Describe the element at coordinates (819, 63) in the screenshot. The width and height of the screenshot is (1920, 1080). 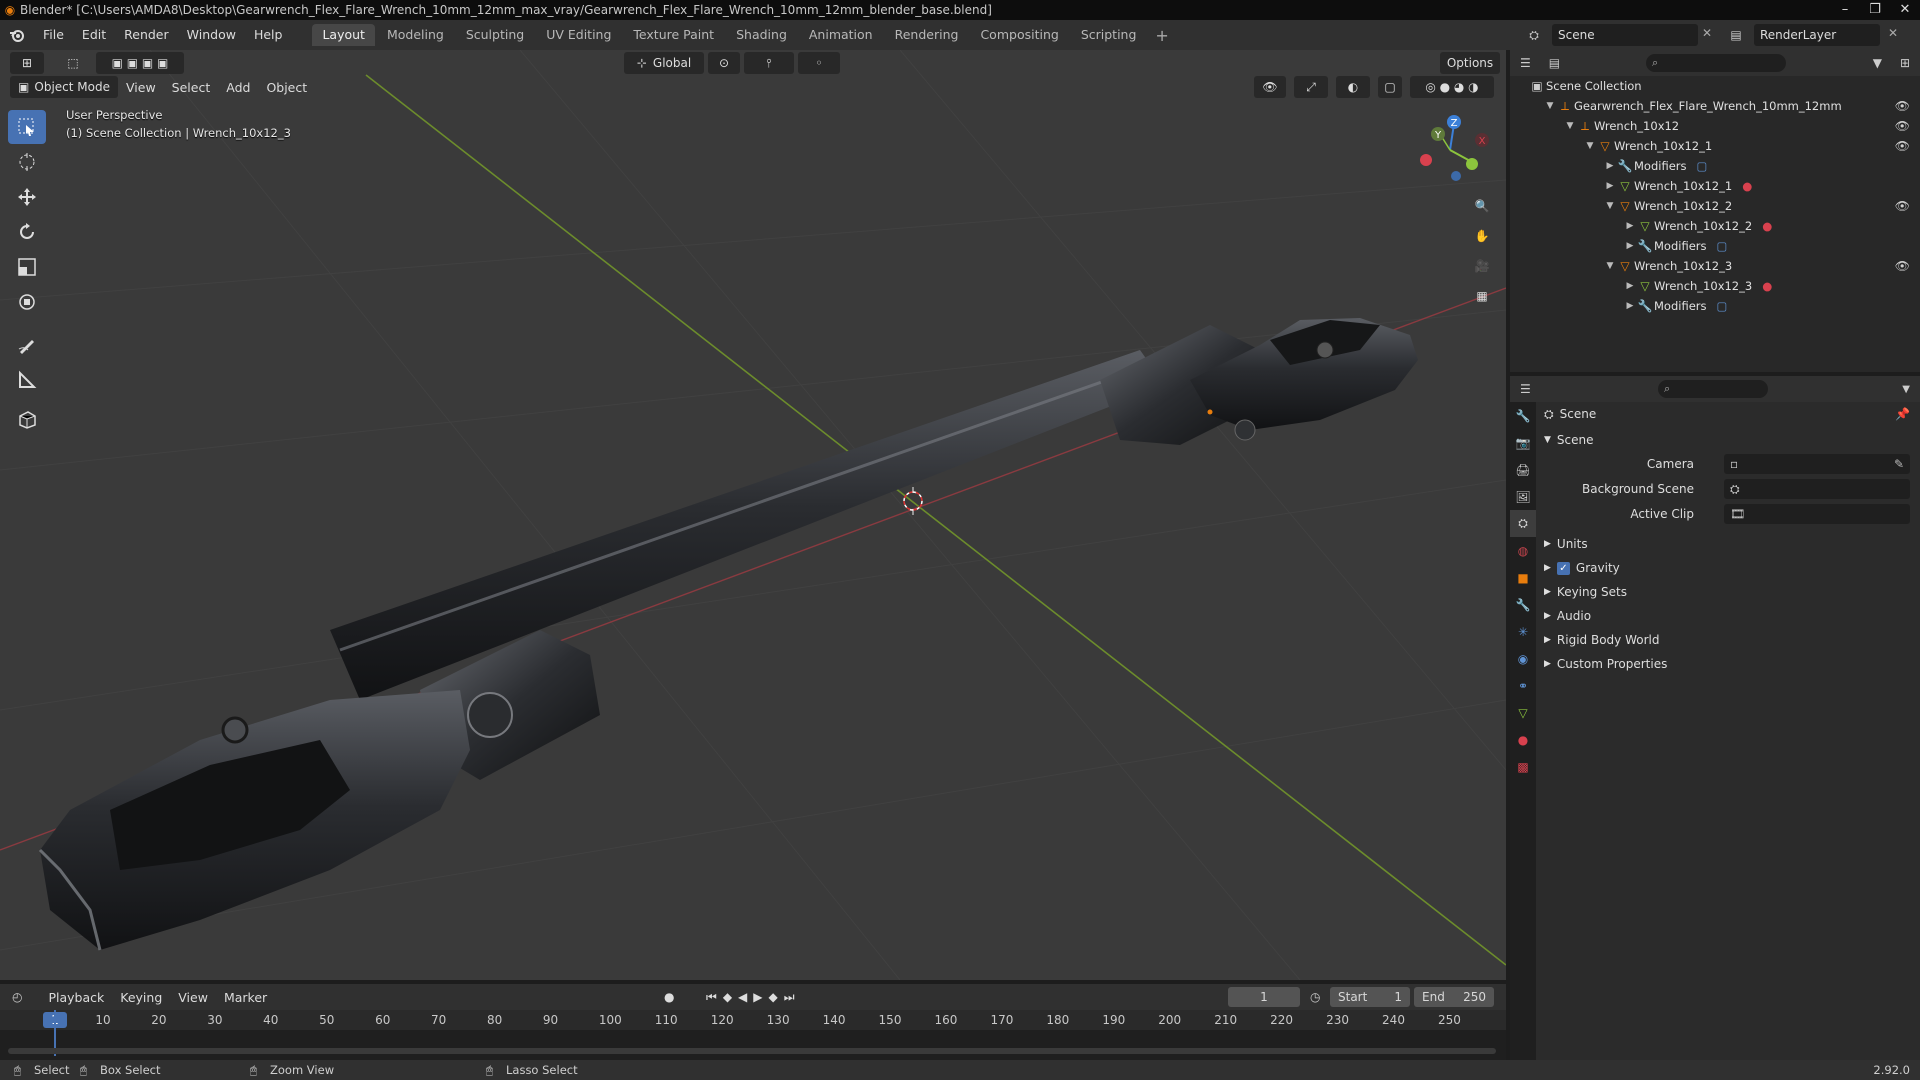
I see `proportional-edit-icon: ◦` at that location.